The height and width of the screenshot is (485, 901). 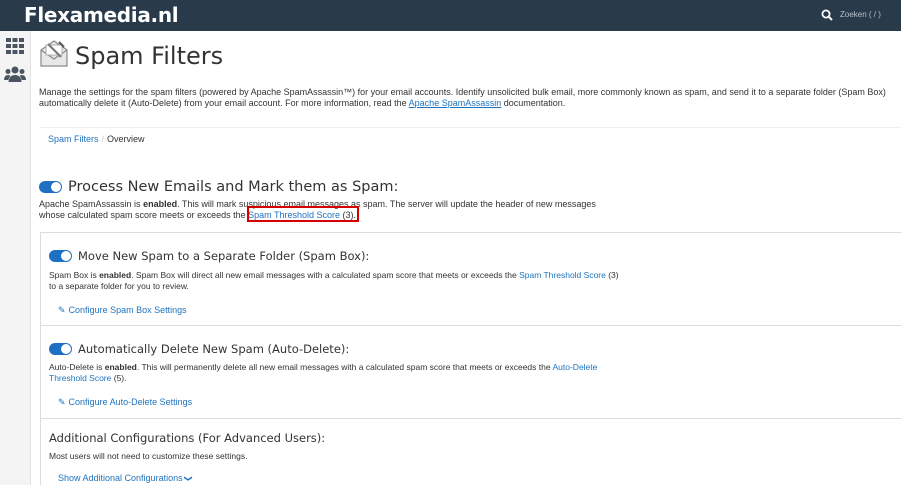 I want to click on grid-icon, so click(x=15, y=46).